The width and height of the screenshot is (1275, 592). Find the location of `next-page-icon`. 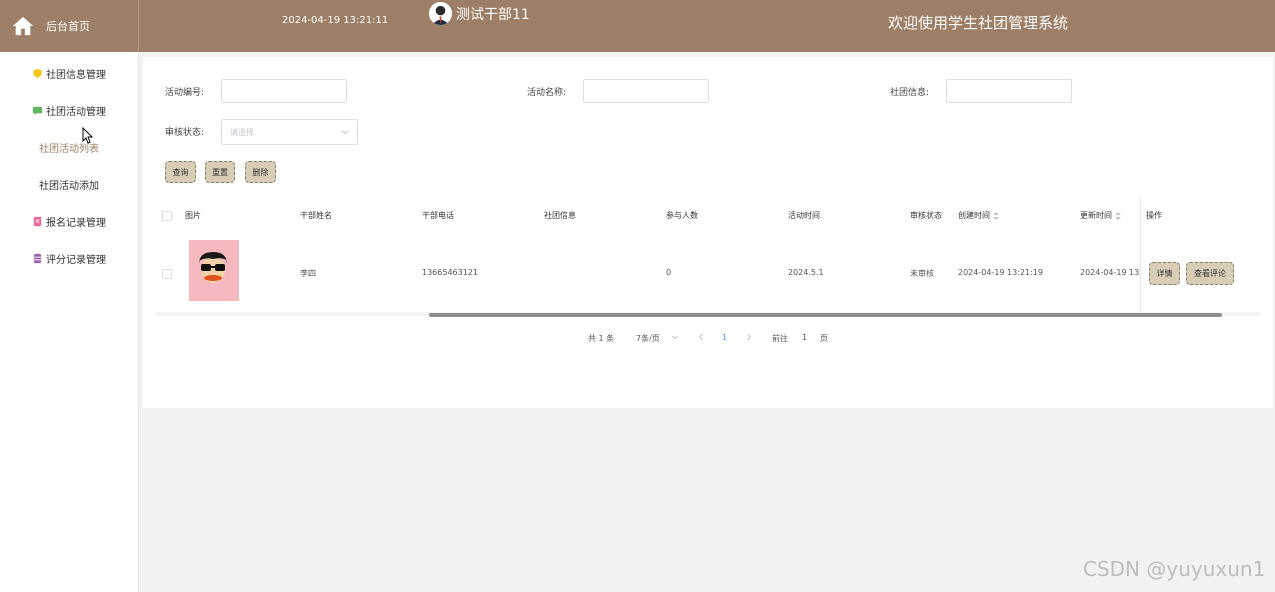

next-page-icon is located at coordinates (749, 337).